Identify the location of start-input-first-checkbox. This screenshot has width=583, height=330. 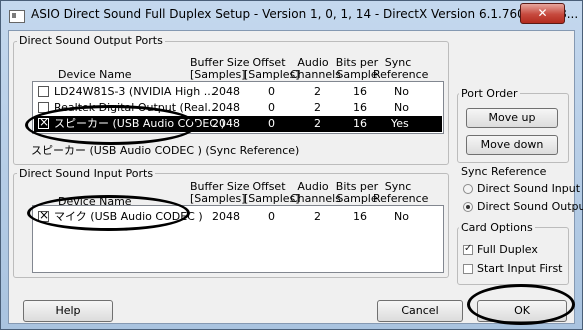
(468, 269).